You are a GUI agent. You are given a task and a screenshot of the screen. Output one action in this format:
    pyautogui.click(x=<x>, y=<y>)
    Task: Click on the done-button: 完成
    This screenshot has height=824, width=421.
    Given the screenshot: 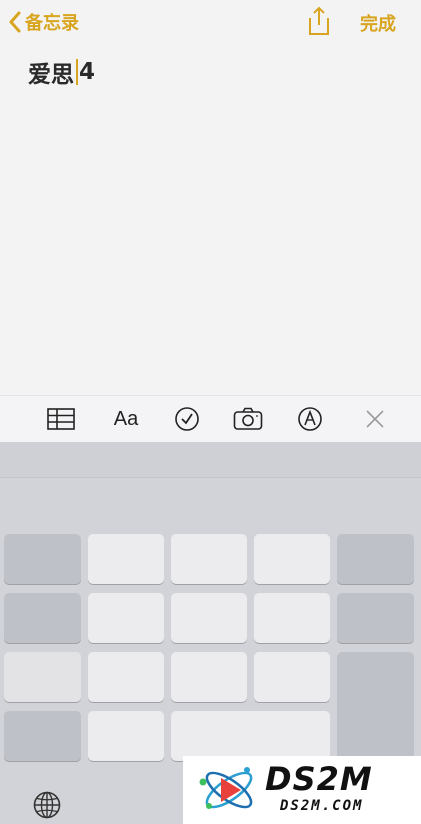 What is the action you would take?
    pyautogui.click(x=378, y=23)
    